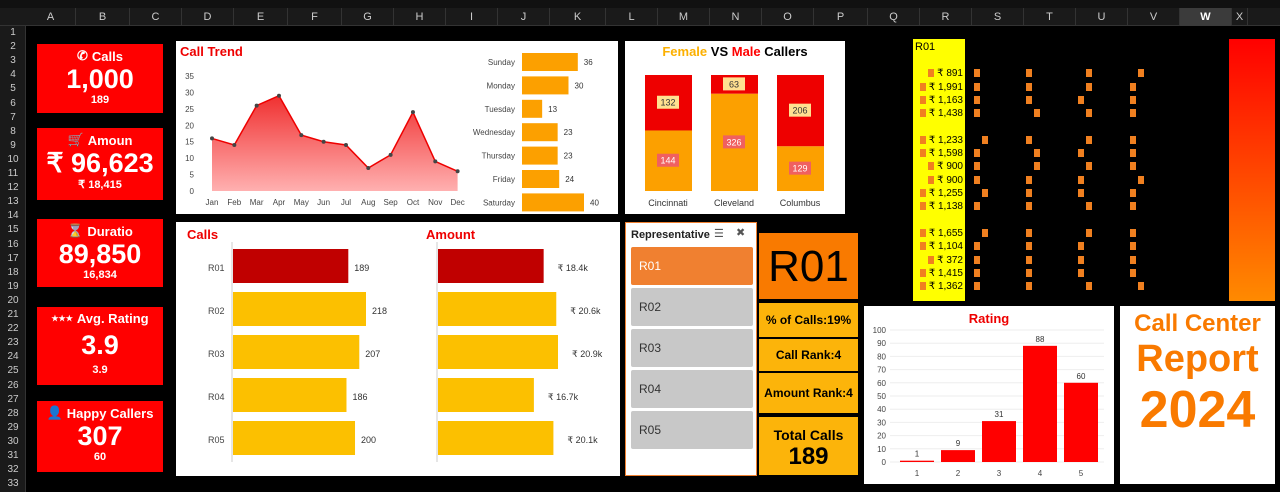  What do you see at coordinates (1200, 206) in the screenshot?
I see `table-cell: ₹ 6,518` at bounding box center [1200, 206].